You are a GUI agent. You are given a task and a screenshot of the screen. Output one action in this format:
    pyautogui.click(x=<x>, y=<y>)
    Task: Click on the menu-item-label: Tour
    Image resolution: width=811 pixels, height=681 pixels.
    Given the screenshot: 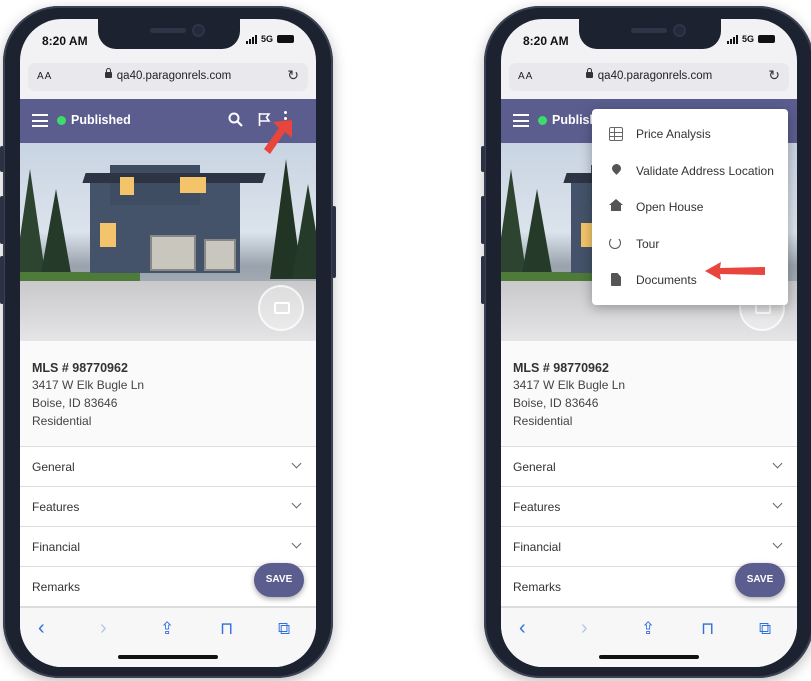 What is the action you would take?
    pyautogui.click(x=648, y=243)
    